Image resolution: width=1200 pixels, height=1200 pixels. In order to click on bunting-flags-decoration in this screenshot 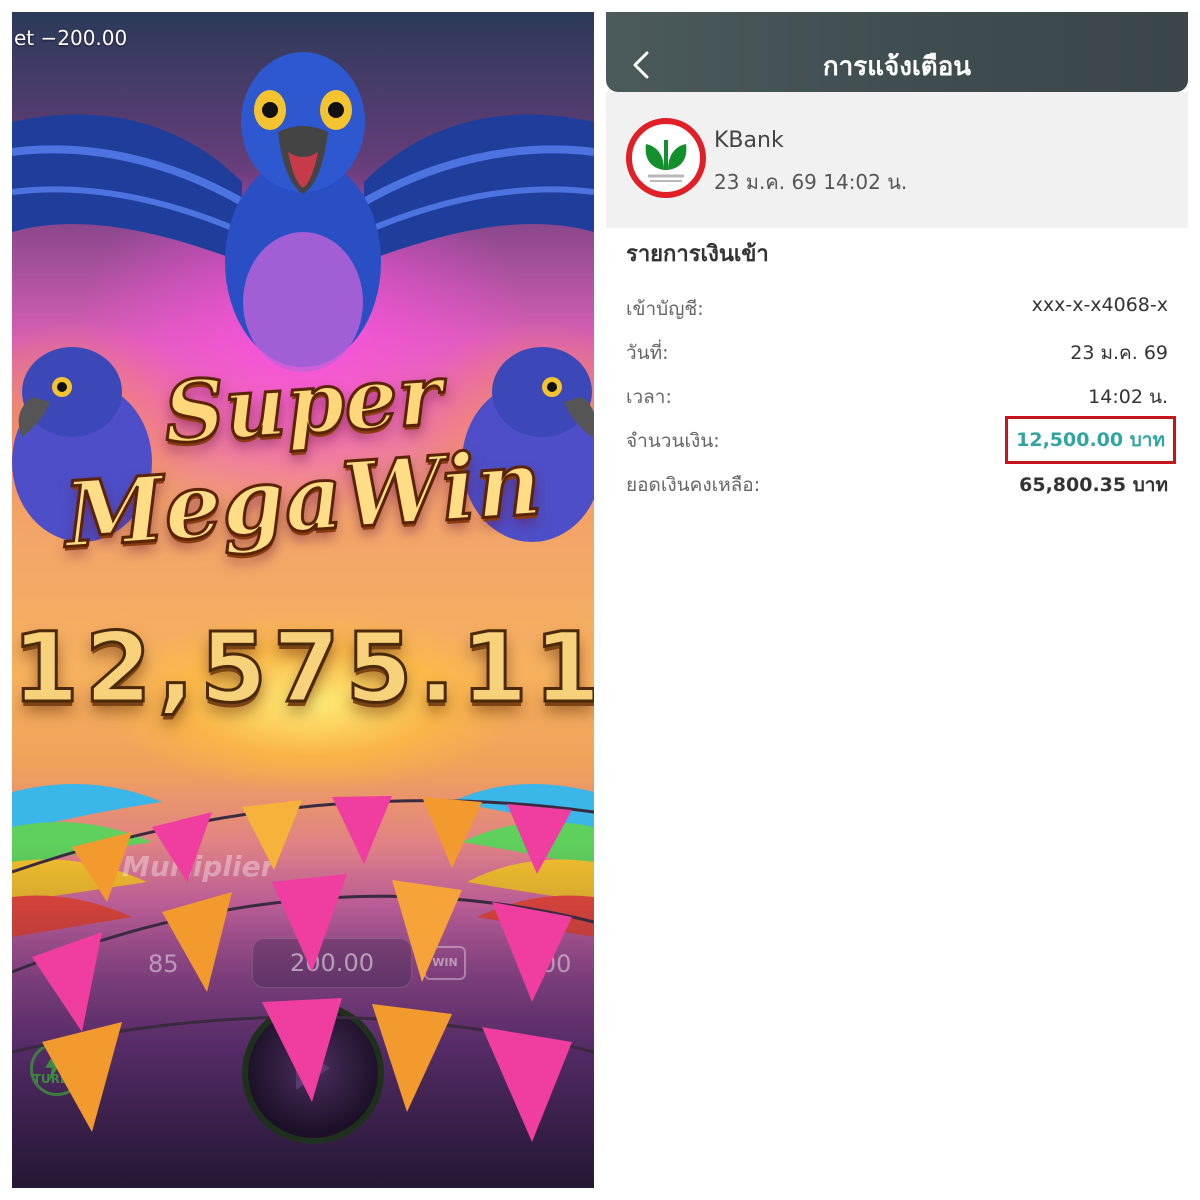, I will do `click(303, 969)`.